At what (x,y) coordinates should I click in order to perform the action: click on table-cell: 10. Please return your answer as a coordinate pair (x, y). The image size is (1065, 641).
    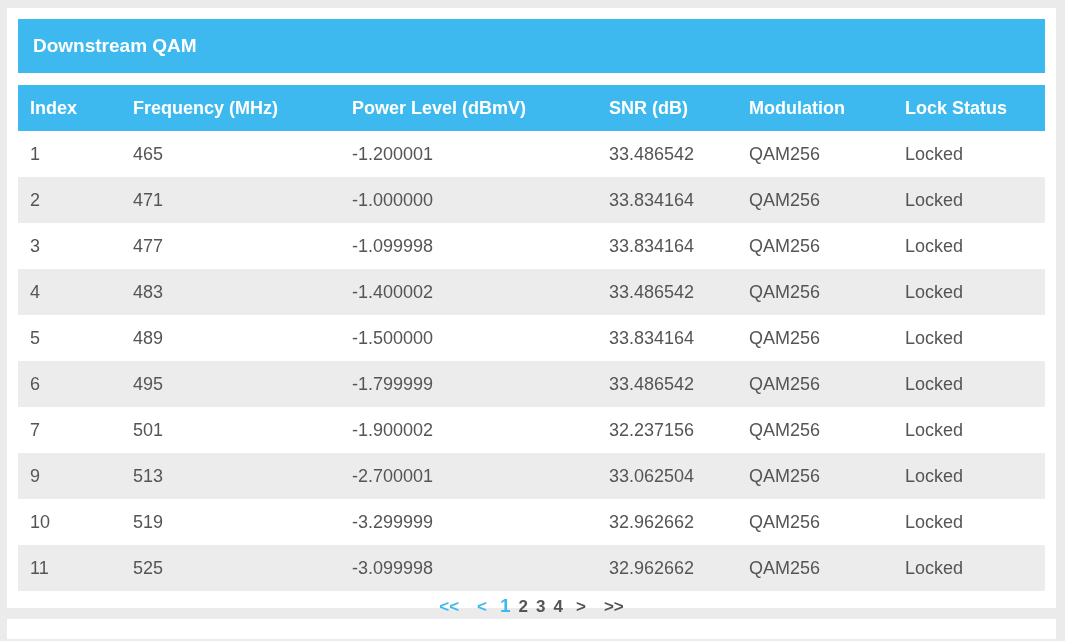
    Looking at the image, I should click on (69, 522).